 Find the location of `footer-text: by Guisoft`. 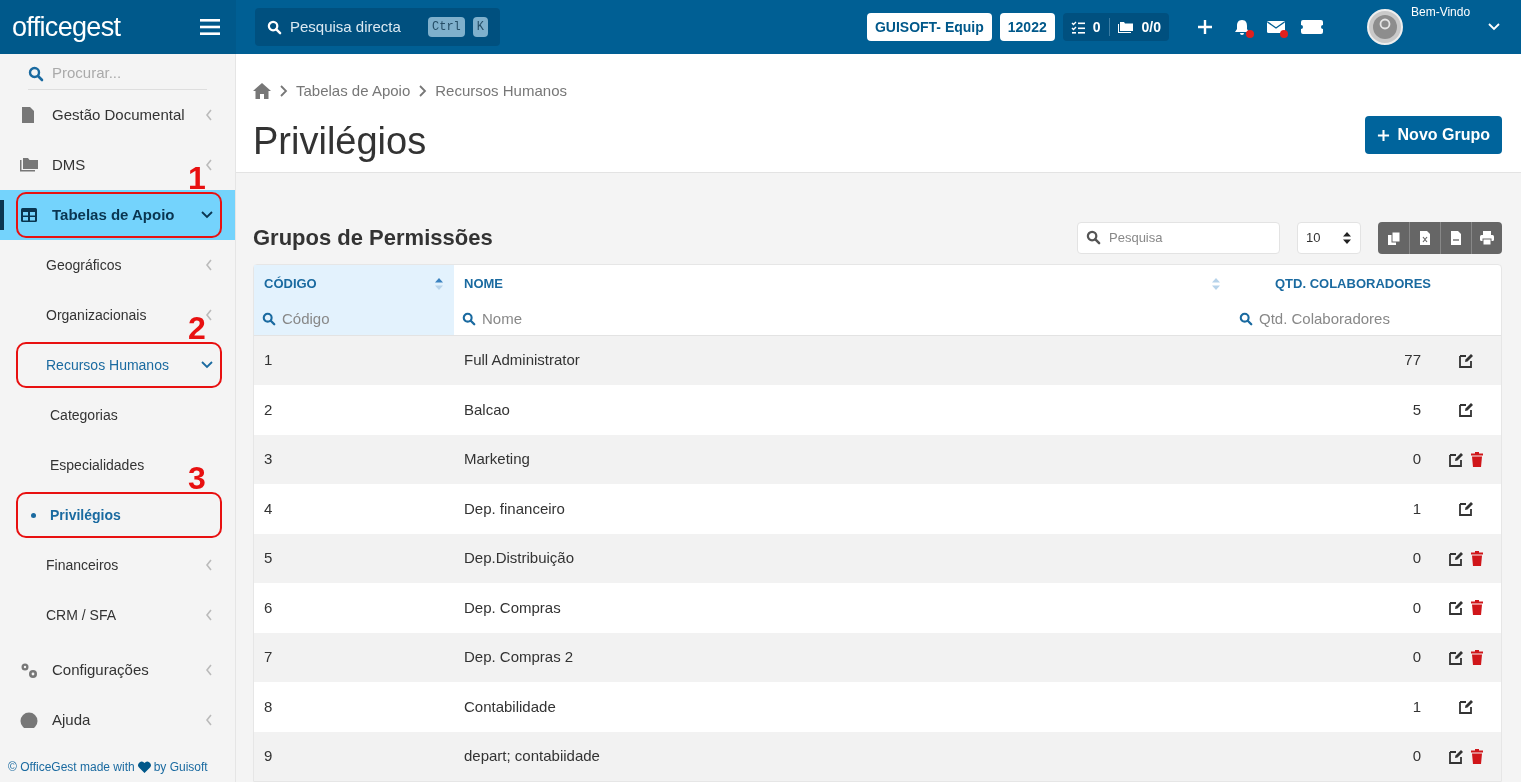

footer-text: by Guisoft is located at coordinates (180, 767).